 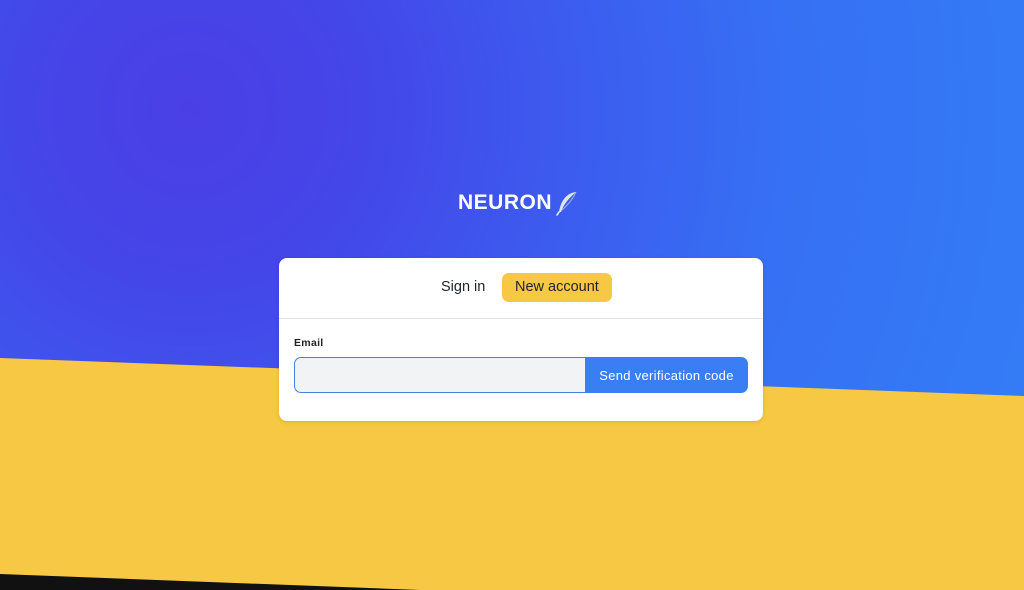 I want to click on auth-tabs: Sign in New account, so click(x=521, y=288).